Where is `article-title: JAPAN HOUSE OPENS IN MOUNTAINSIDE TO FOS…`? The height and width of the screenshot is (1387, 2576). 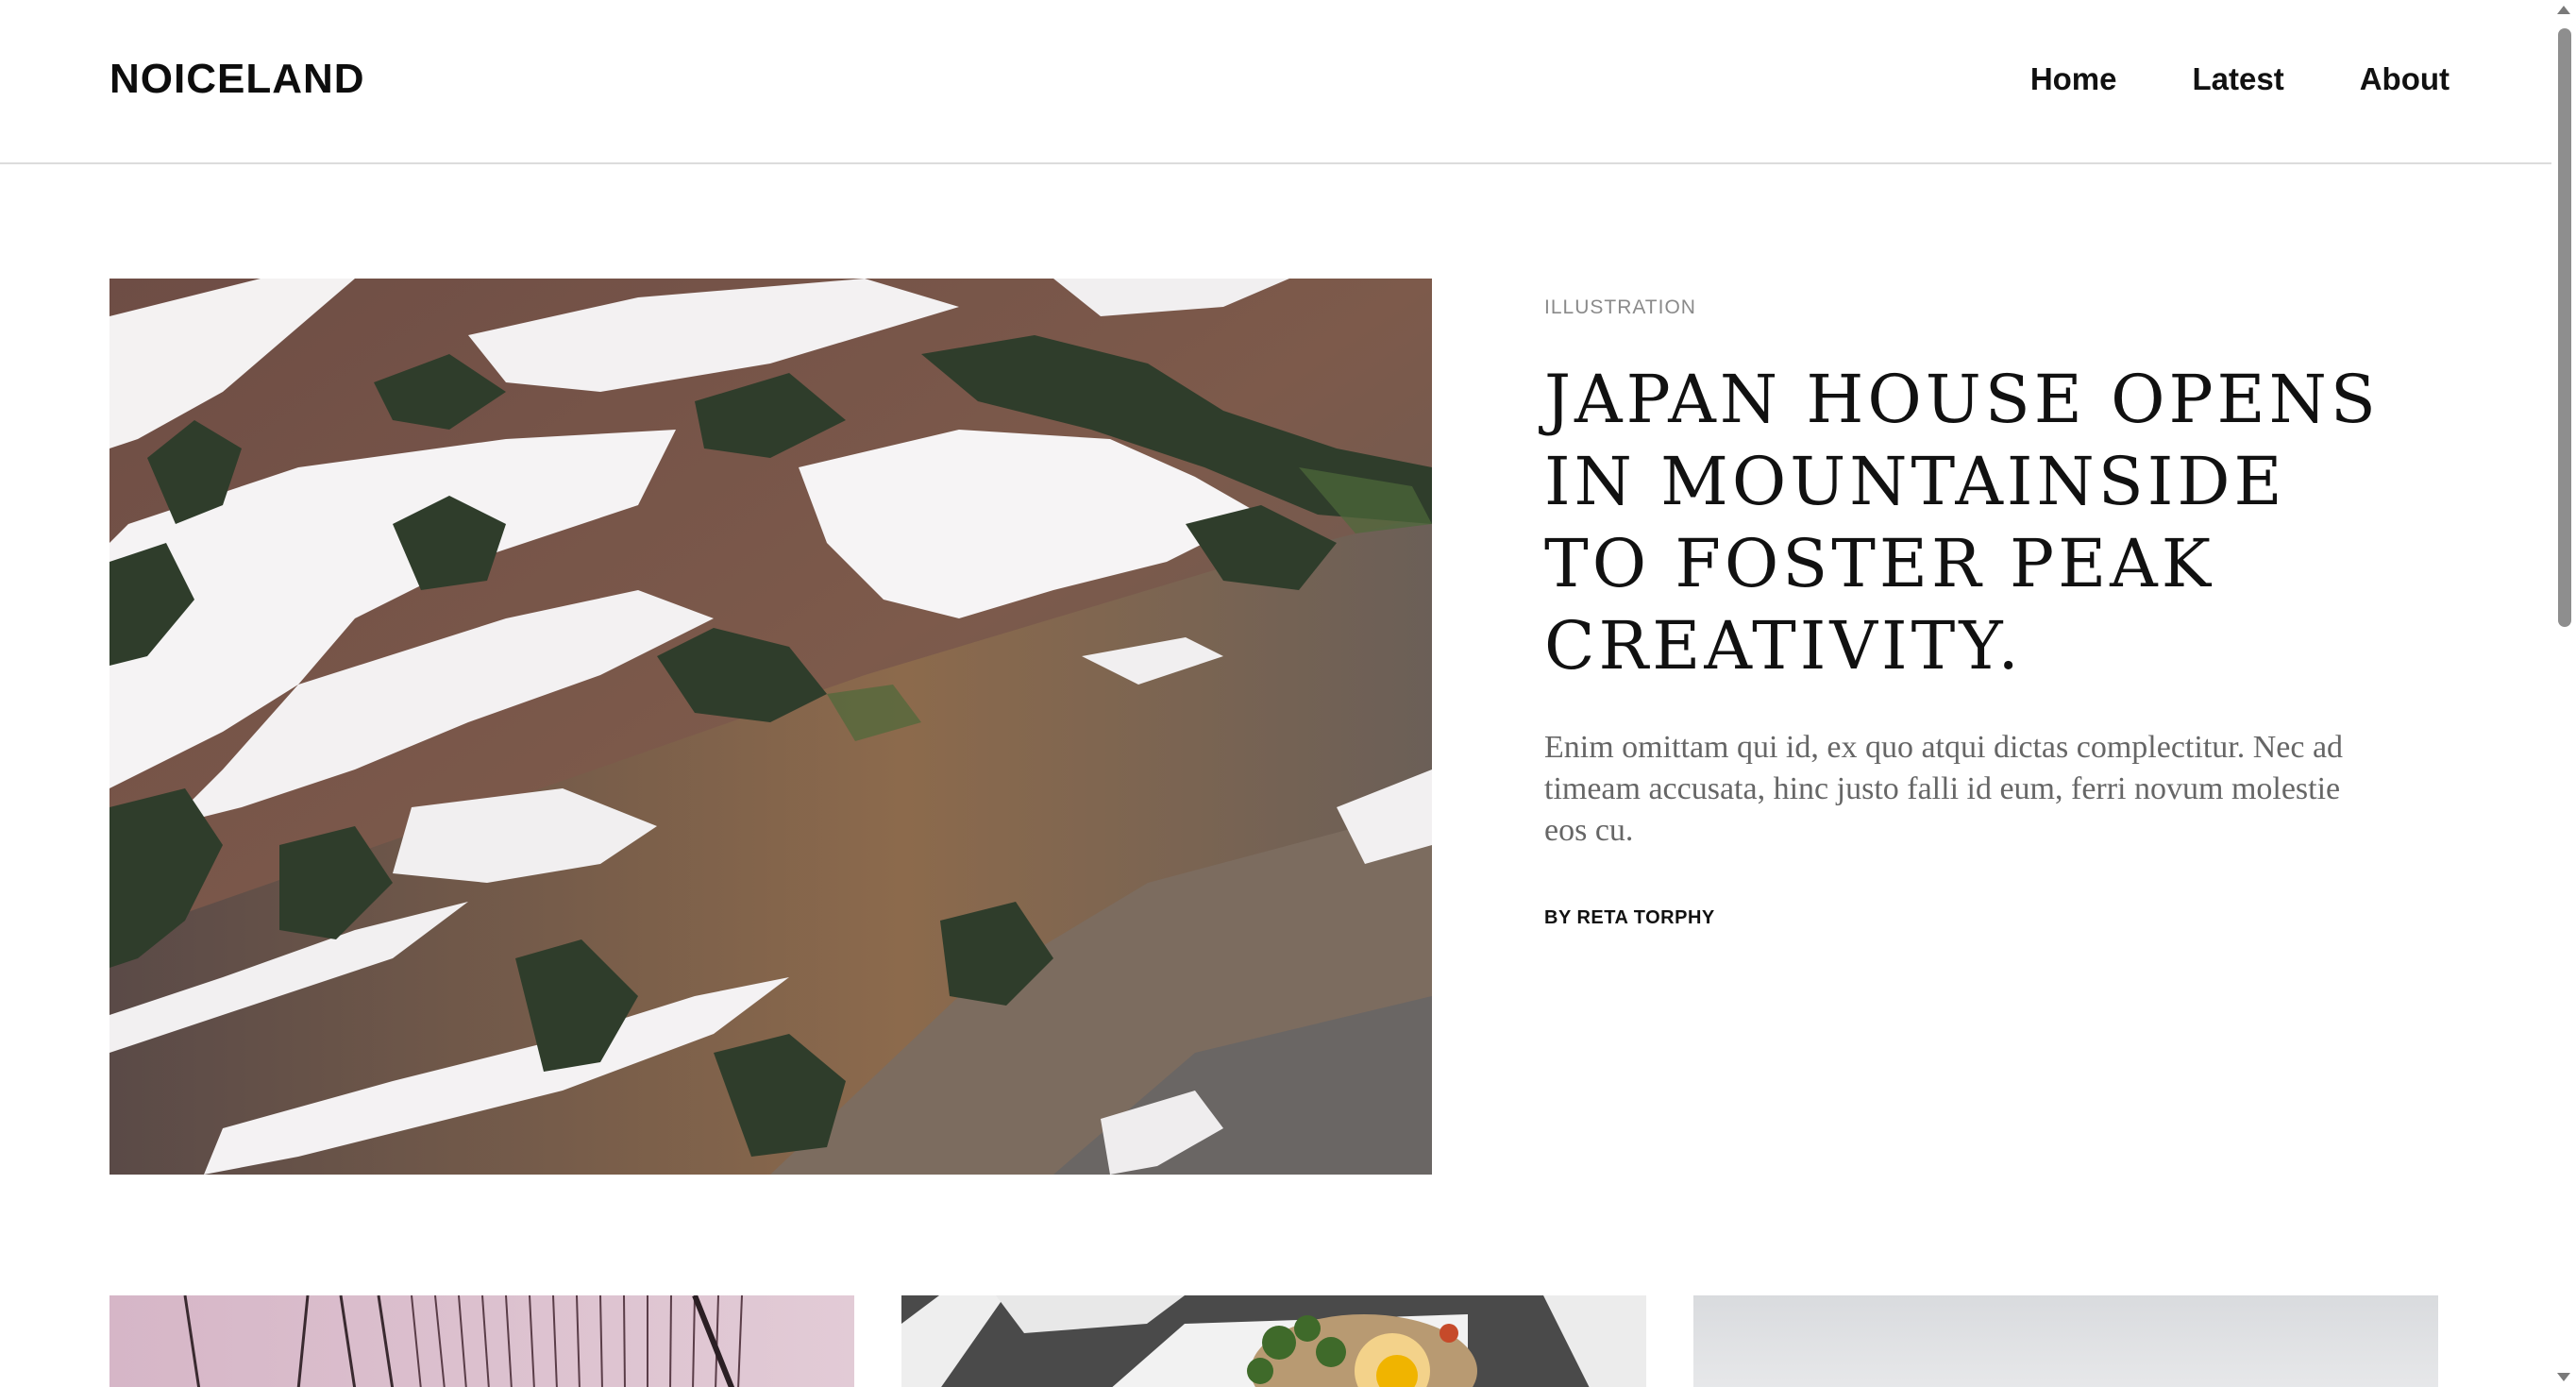
article-title: JAPAN HOUSE OPENS IN MOUNTAINSIDE TO FOS… is located at coordinates (1969, 523).